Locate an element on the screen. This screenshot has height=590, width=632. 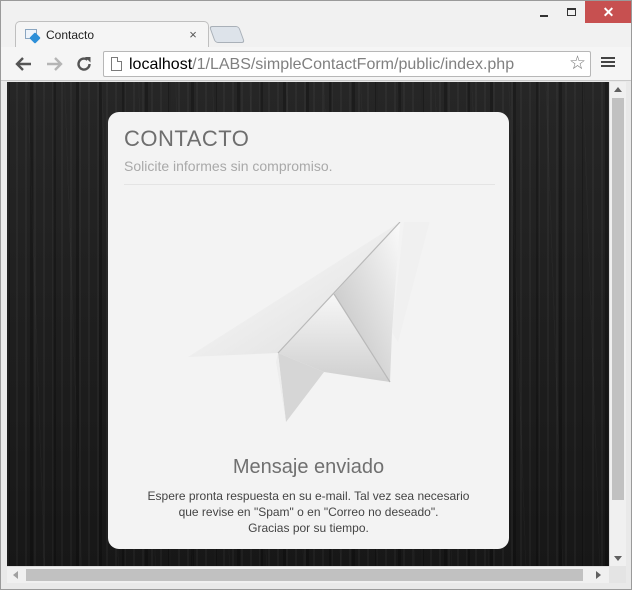
horizontal-scrollbar is located at coordinates (308, 574).